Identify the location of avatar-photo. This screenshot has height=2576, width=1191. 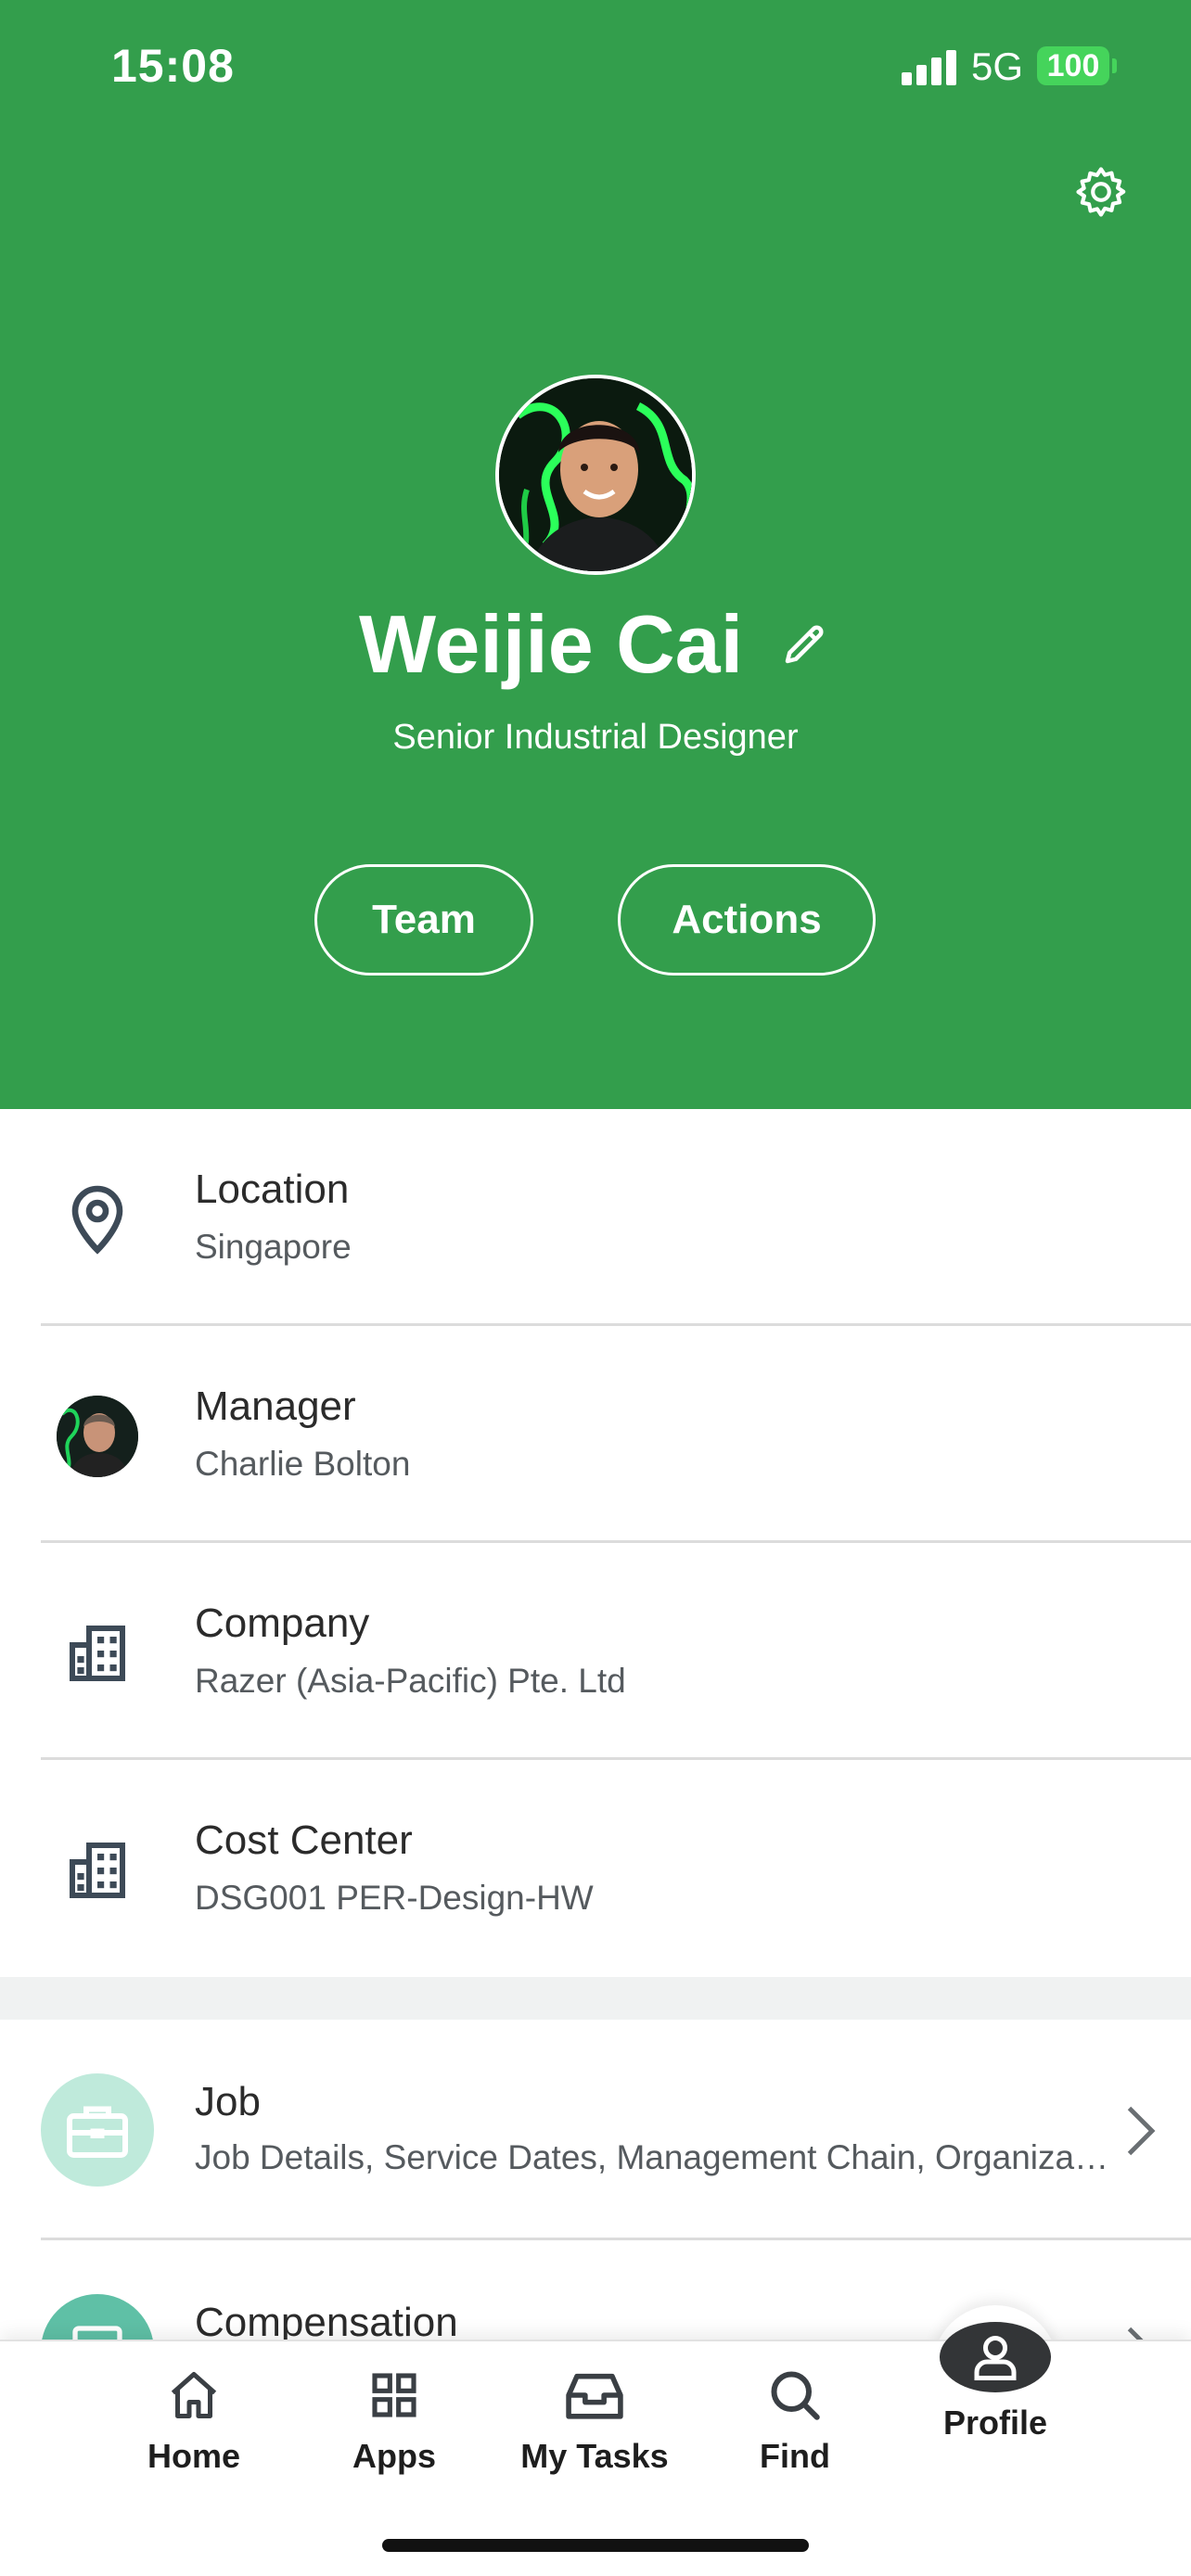
(595, 475).